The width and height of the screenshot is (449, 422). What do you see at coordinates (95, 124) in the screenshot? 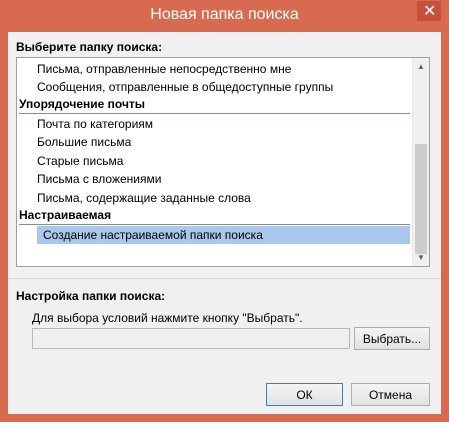
I see `list-item: Почта по категориям` at bounding box center [95, 124].